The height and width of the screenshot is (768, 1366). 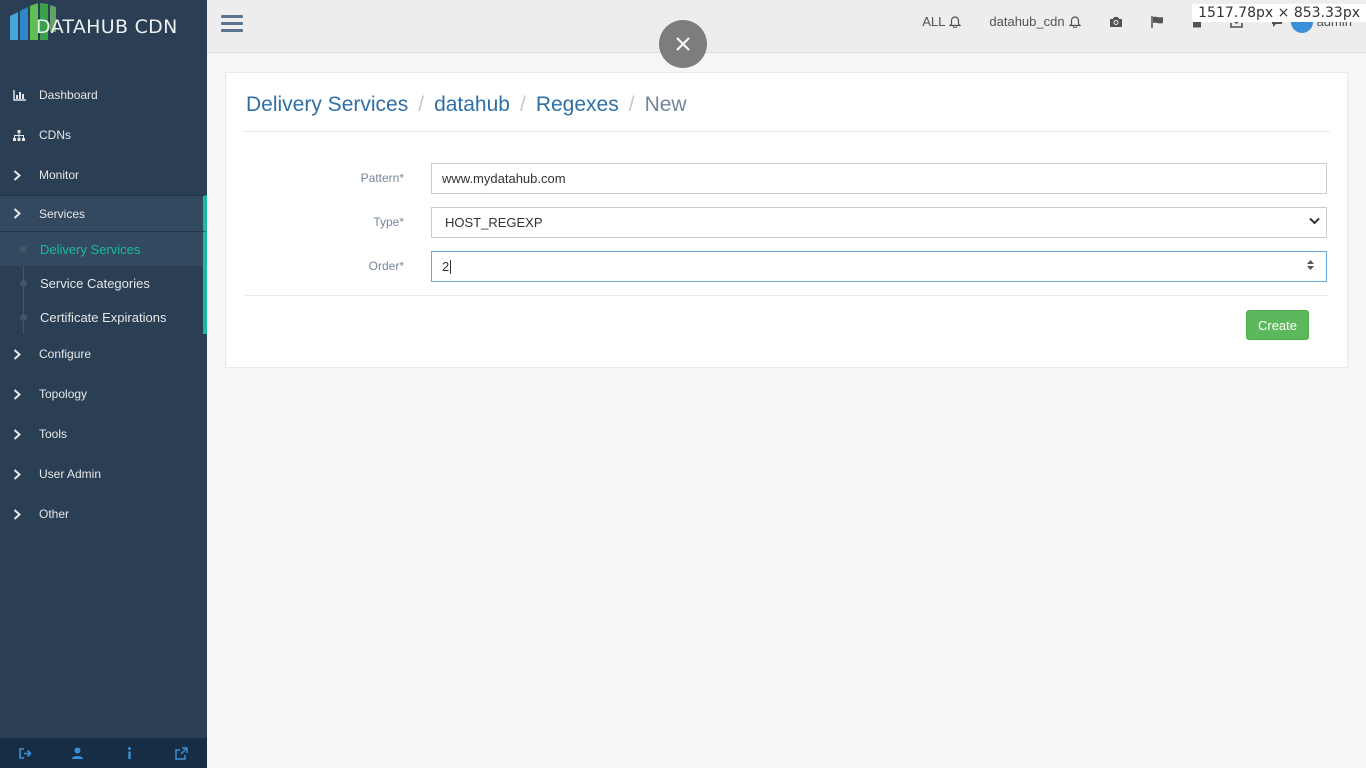 What do you see at coordinates (107, 27) in the screenshot?
I see `brand-name: DATAHUB CDN` at bounding box center [107, 27].